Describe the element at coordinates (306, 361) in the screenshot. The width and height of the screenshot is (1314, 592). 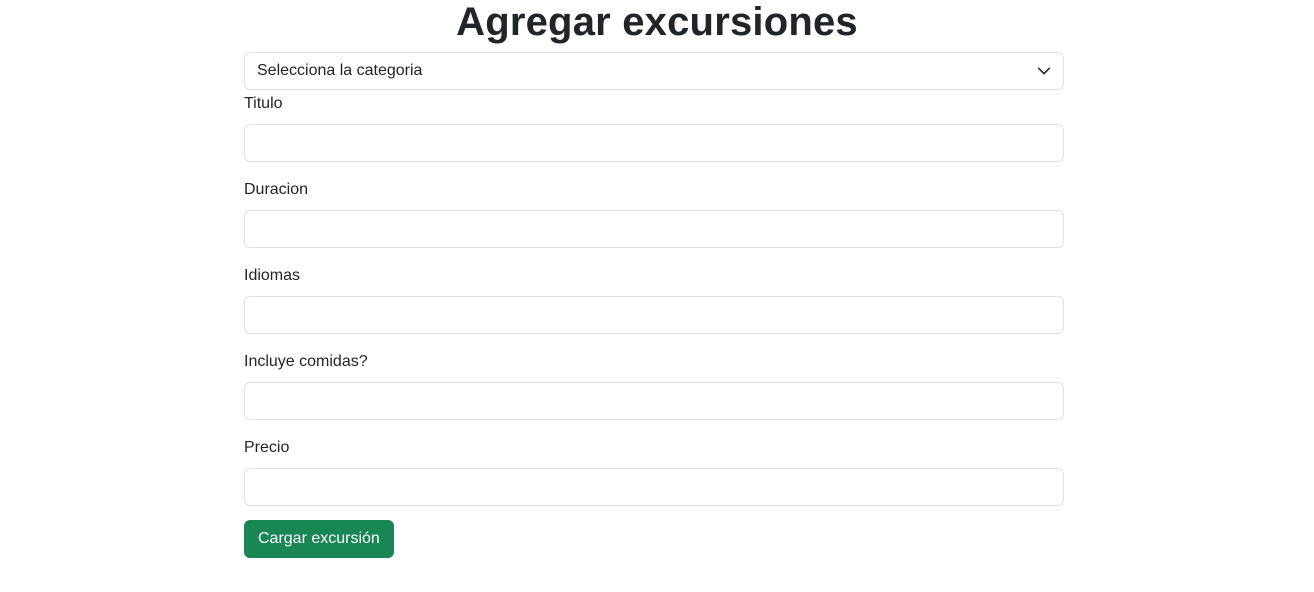
I see `field-label-incluye-comidas: Incluye comidas?` at that location.